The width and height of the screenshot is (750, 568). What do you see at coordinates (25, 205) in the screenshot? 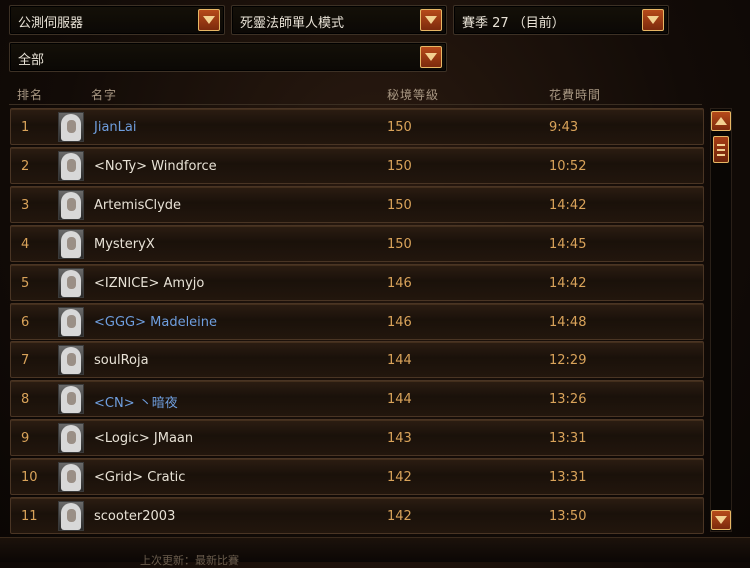
I see `rank-value: 3` at bounding box center [25, 205].